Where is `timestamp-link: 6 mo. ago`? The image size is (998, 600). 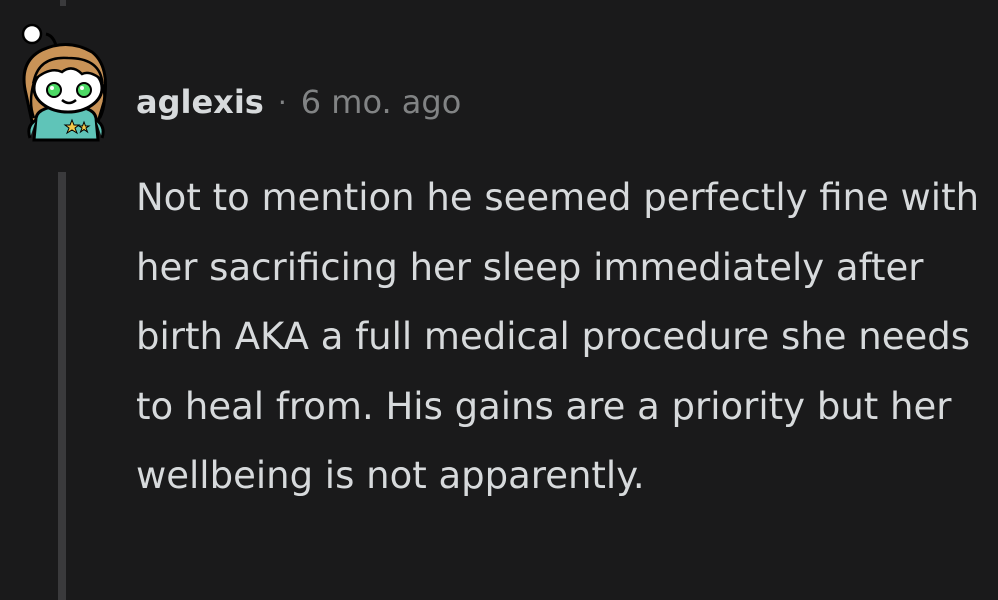
timestamp-link: 6 mo. ago is located at coordinates (381, 102).